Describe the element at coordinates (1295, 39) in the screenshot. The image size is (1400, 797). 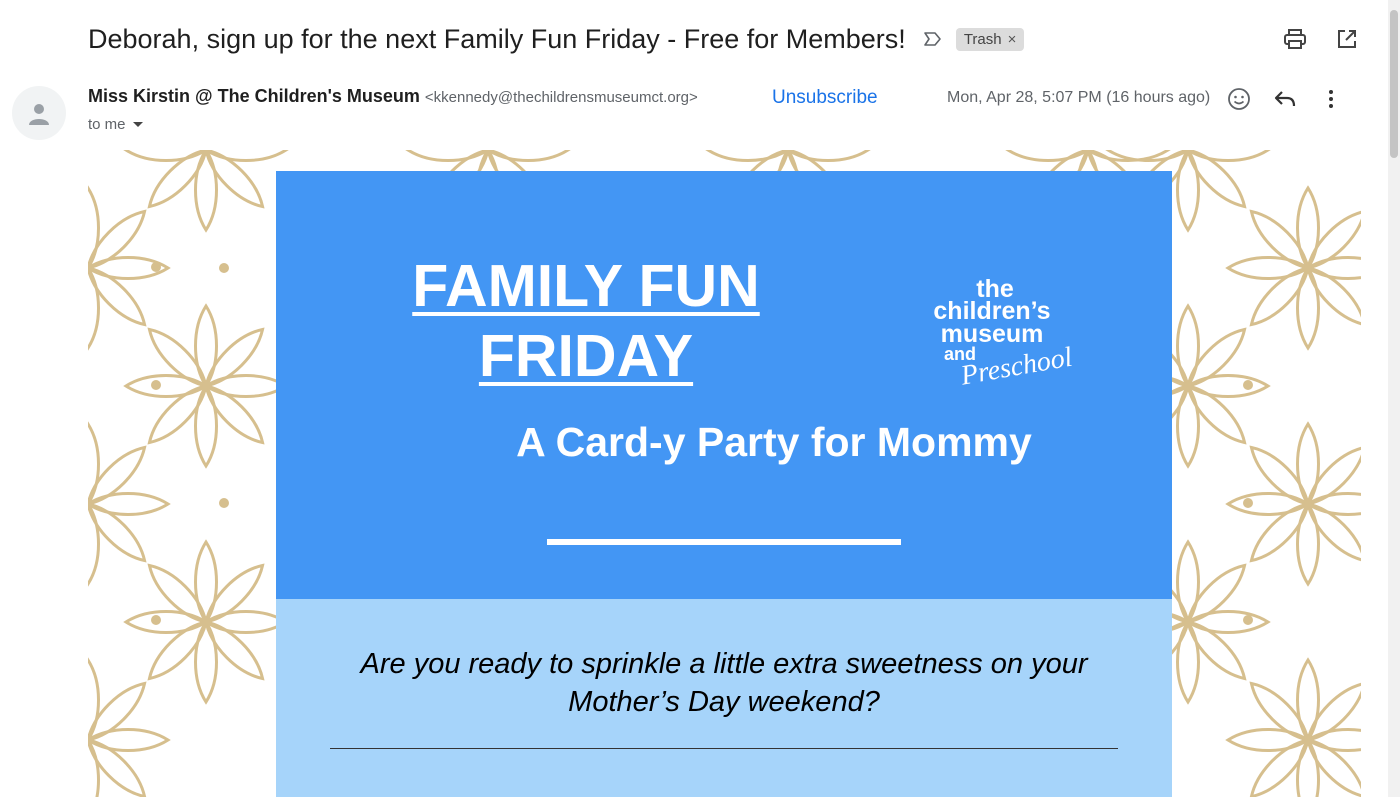
I see `print-icon` at that location.